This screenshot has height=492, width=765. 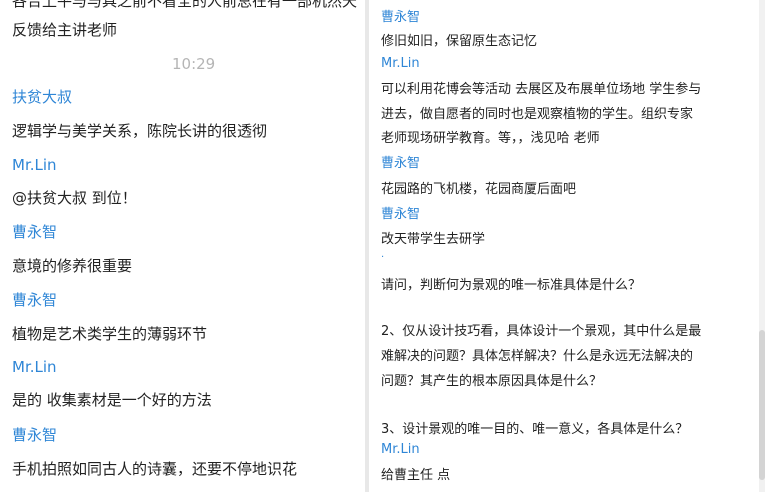 I want to click on message-text: 可以利用花博会等活动 去展区及布展单位场地 学生参与, so click(x=541, y=89).